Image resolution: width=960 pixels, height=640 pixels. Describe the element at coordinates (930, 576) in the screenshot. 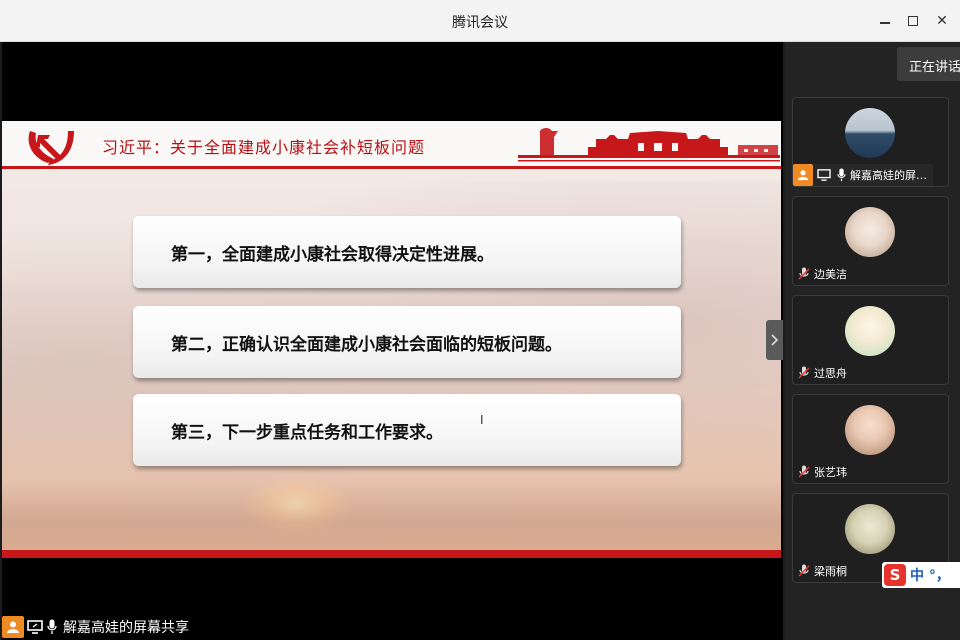

I see `ime-mode-label: 中 °，` at that location.